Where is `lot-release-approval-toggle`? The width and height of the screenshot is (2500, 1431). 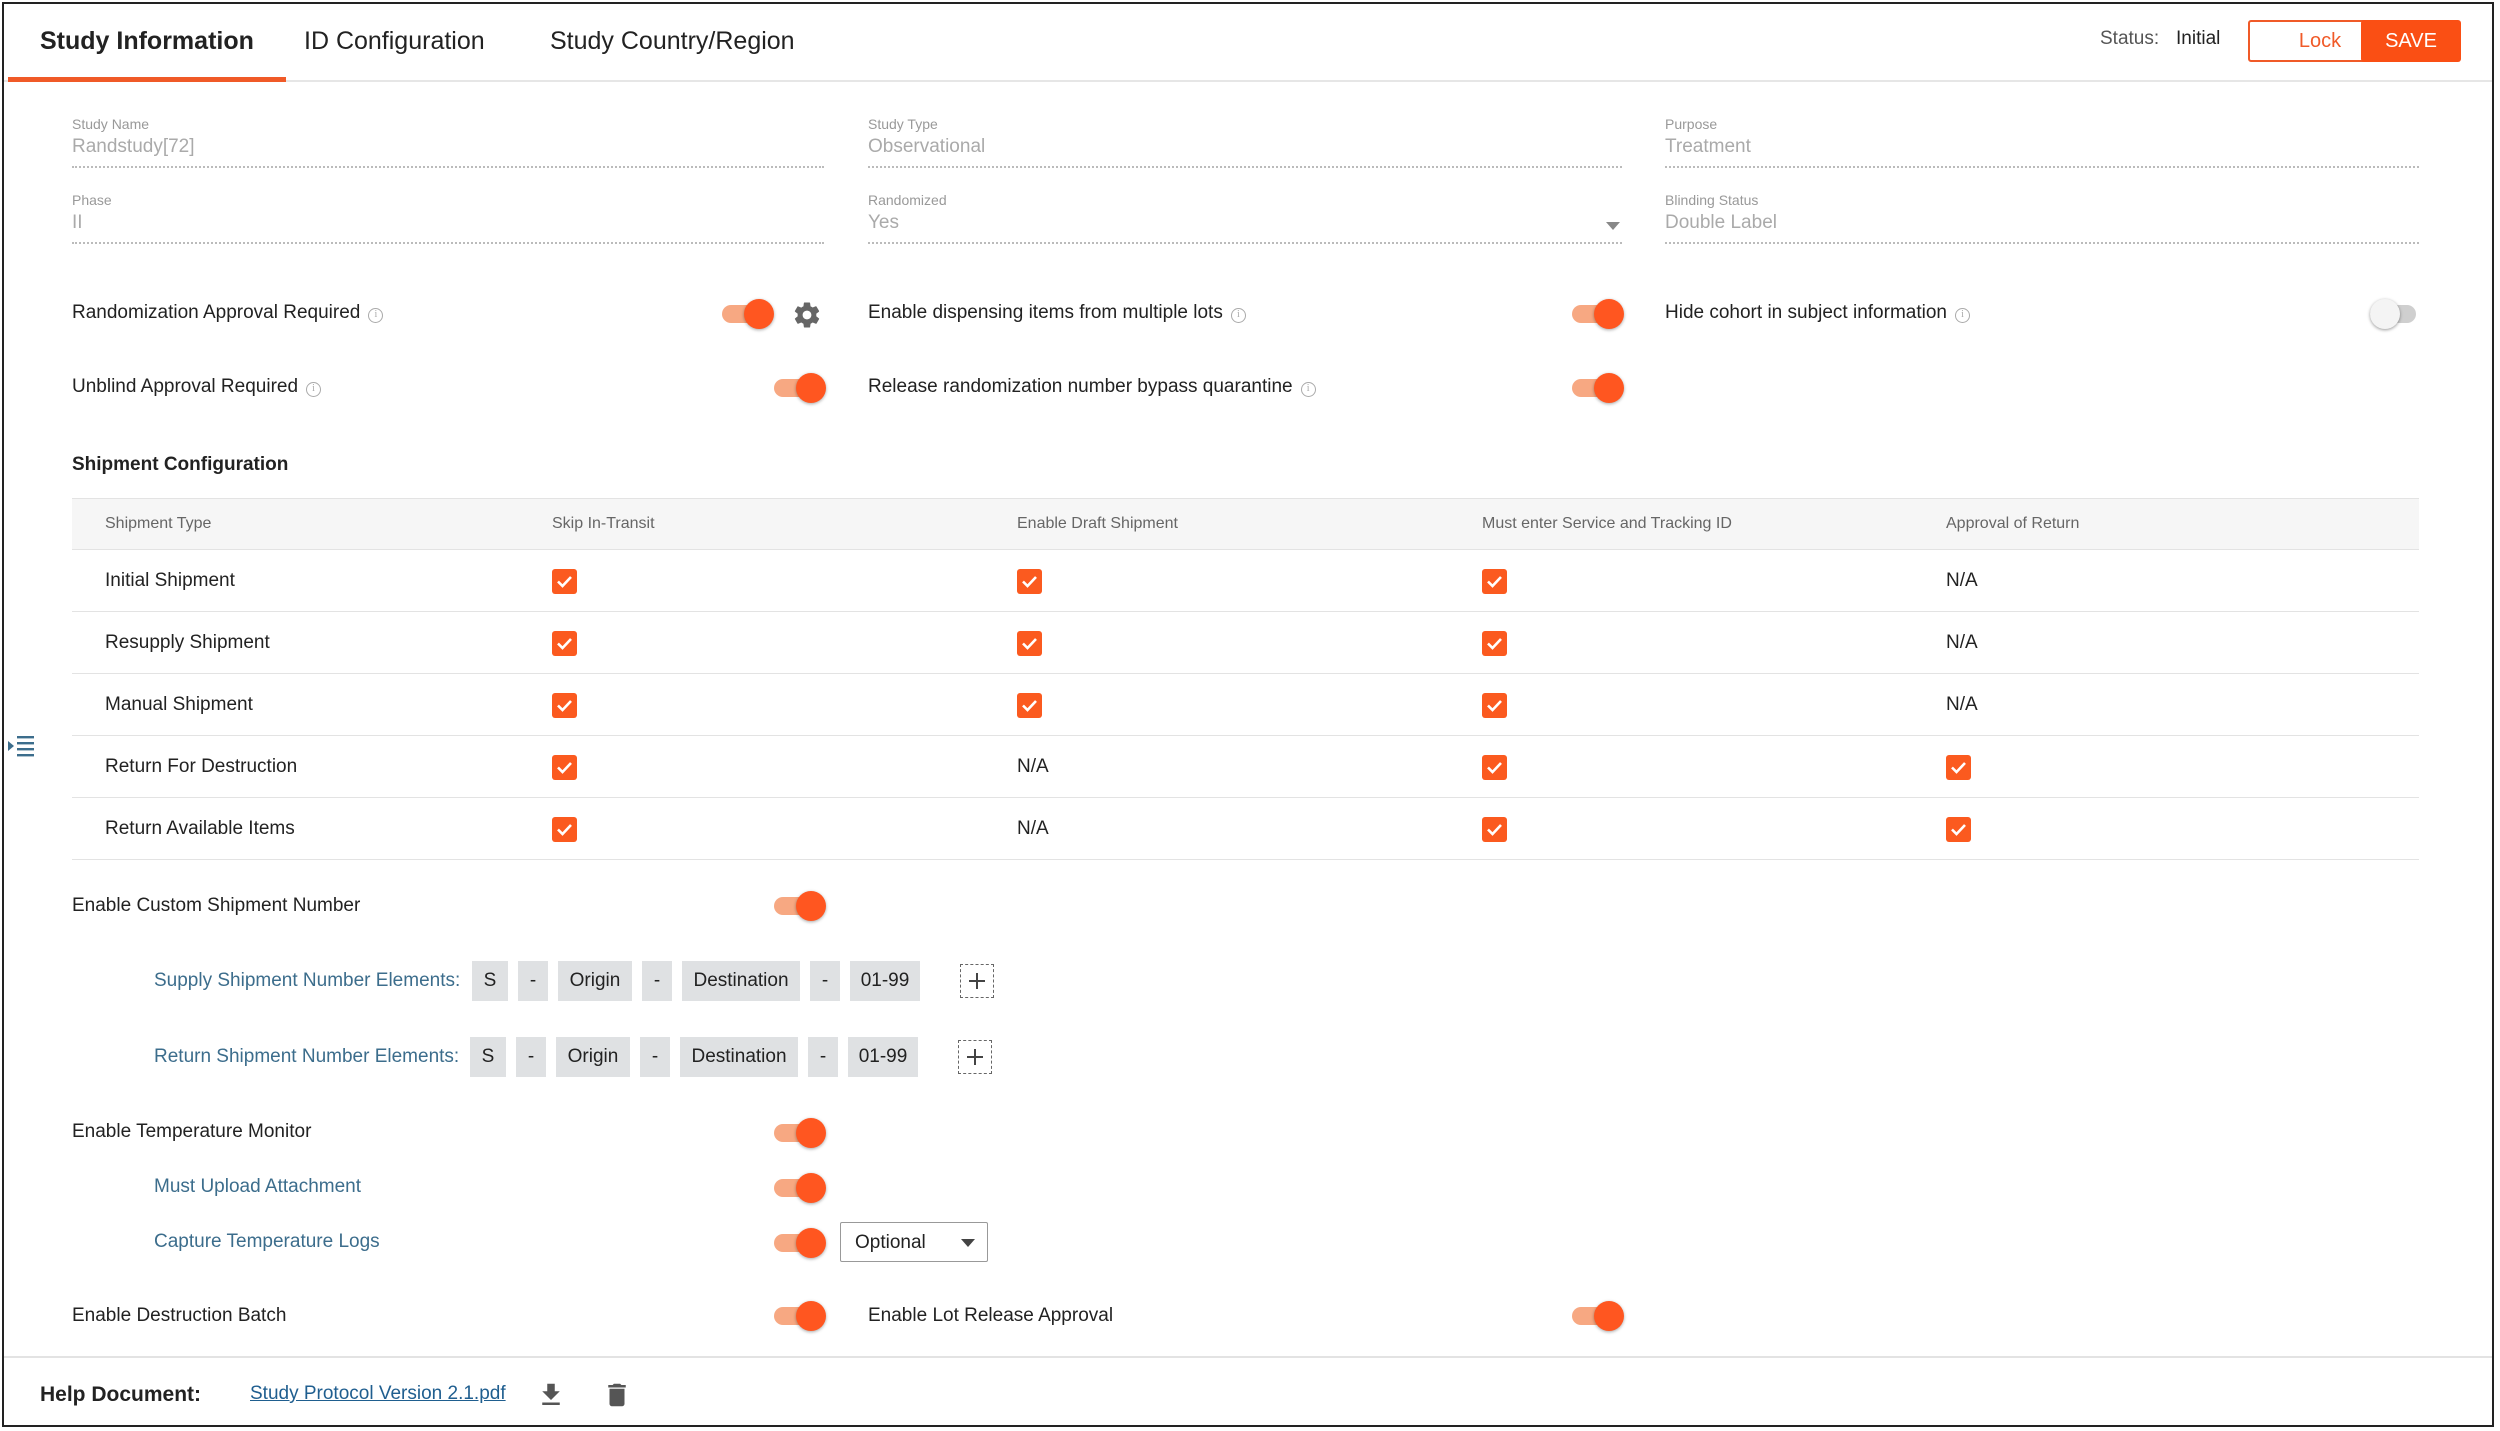 lot-release-approval-toggle is located at coordinates (1598, 1316).